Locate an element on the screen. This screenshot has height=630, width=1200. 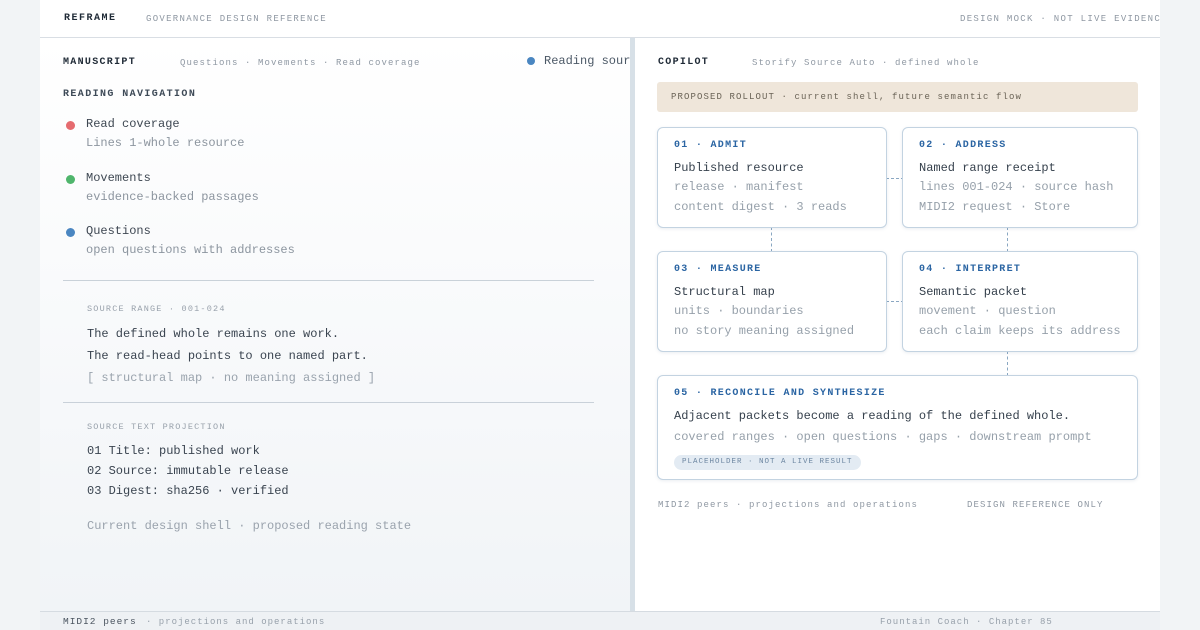
copilot-footer-left: MIDI2 peers · projections and operations is located at coordinates (788, 505).